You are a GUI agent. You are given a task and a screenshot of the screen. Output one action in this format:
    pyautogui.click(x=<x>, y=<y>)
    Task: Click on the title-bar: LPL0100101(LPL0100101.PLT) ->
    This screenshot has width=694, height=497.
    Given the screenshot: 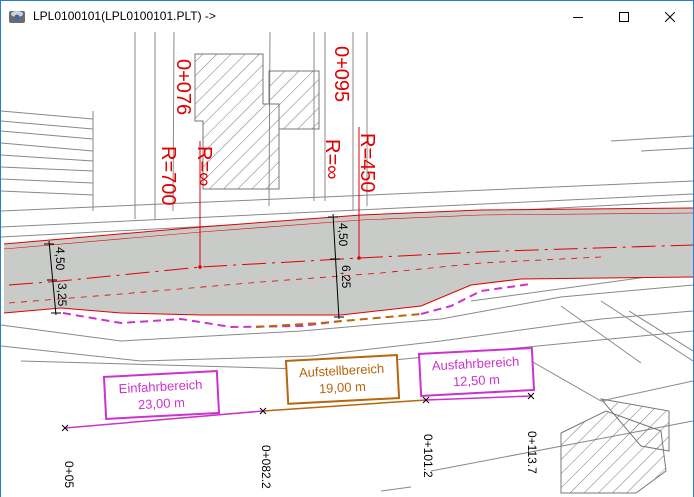 What is the action you would take?
    pyautogui.click(x=347, y=16)
    